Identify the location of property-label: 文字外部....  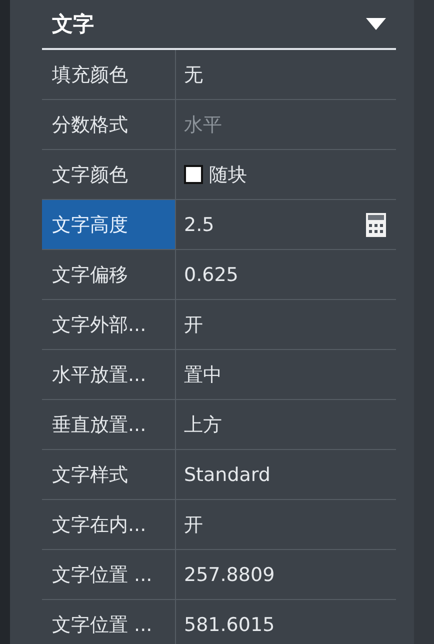
(109, 324).